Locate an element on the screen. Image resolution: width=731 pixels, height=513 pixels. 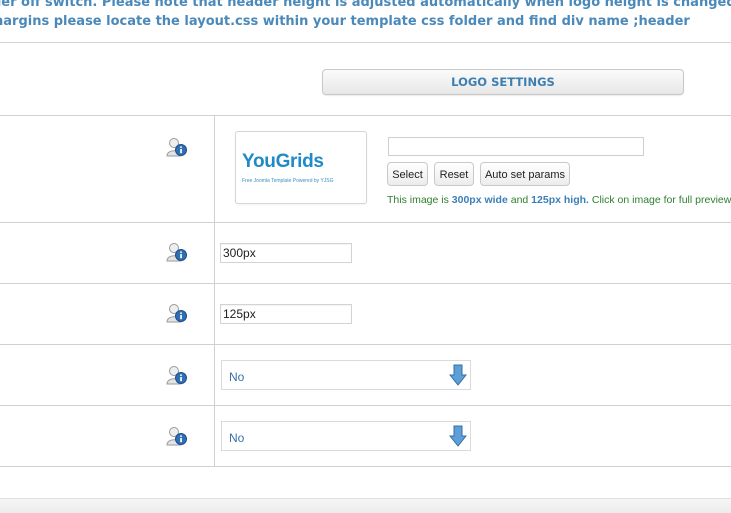
logo-settings-button: LOGO SETTINGS is located at coordinates (503, 82).